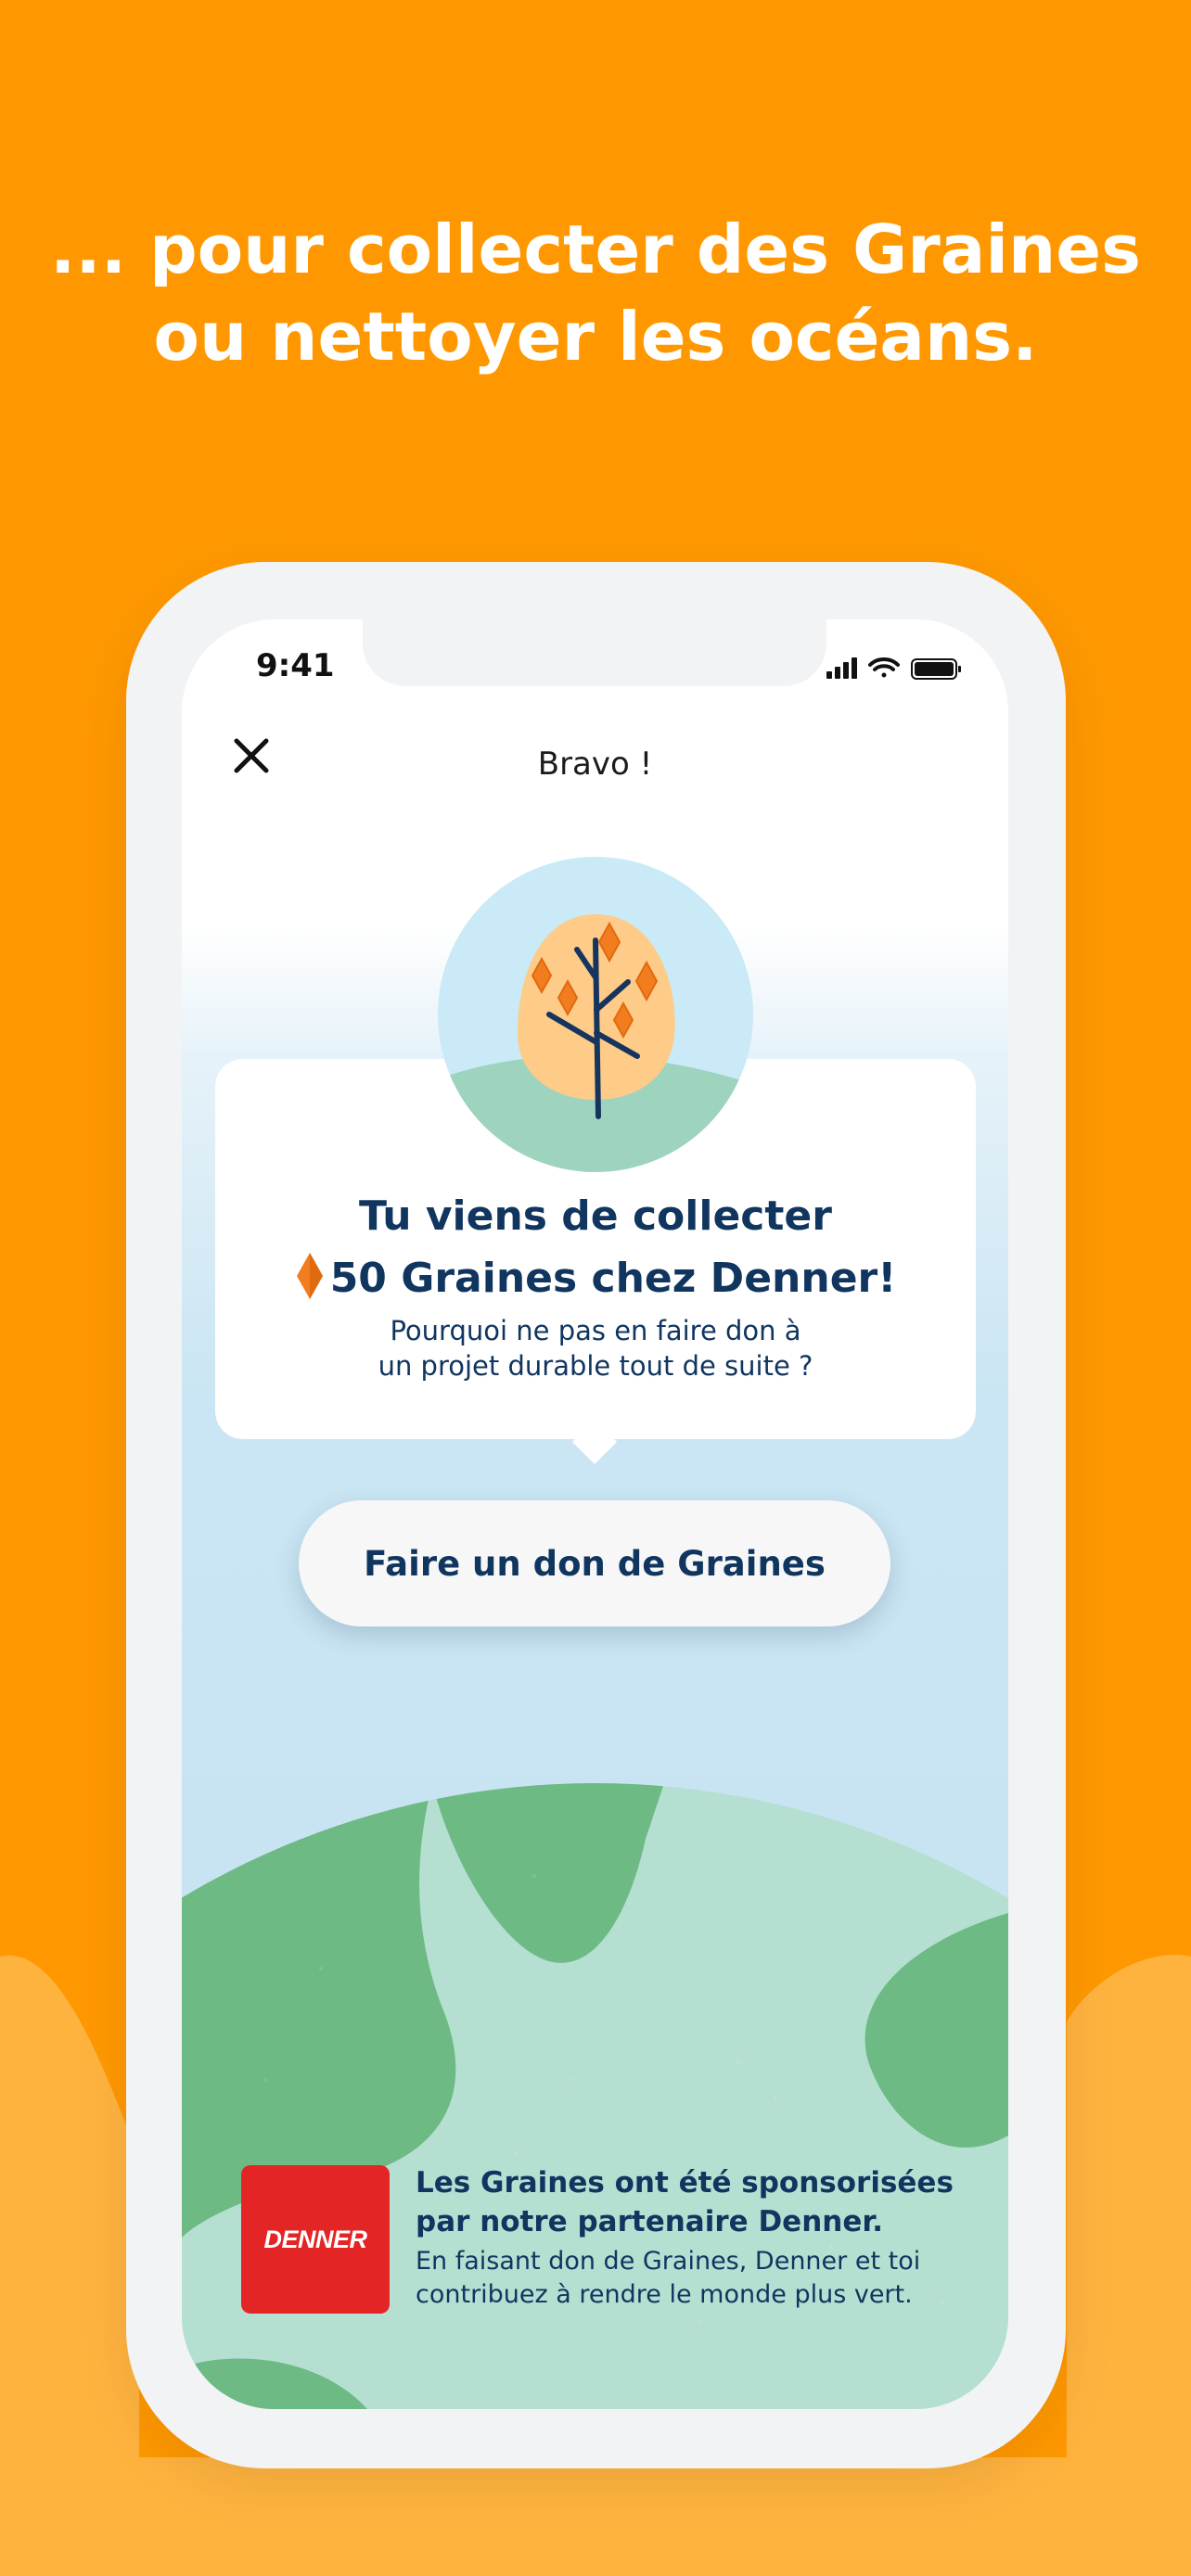  Describe the element at coordinates (595, 764) in the screenshot. I see `page-title: Bravo !` at that location.